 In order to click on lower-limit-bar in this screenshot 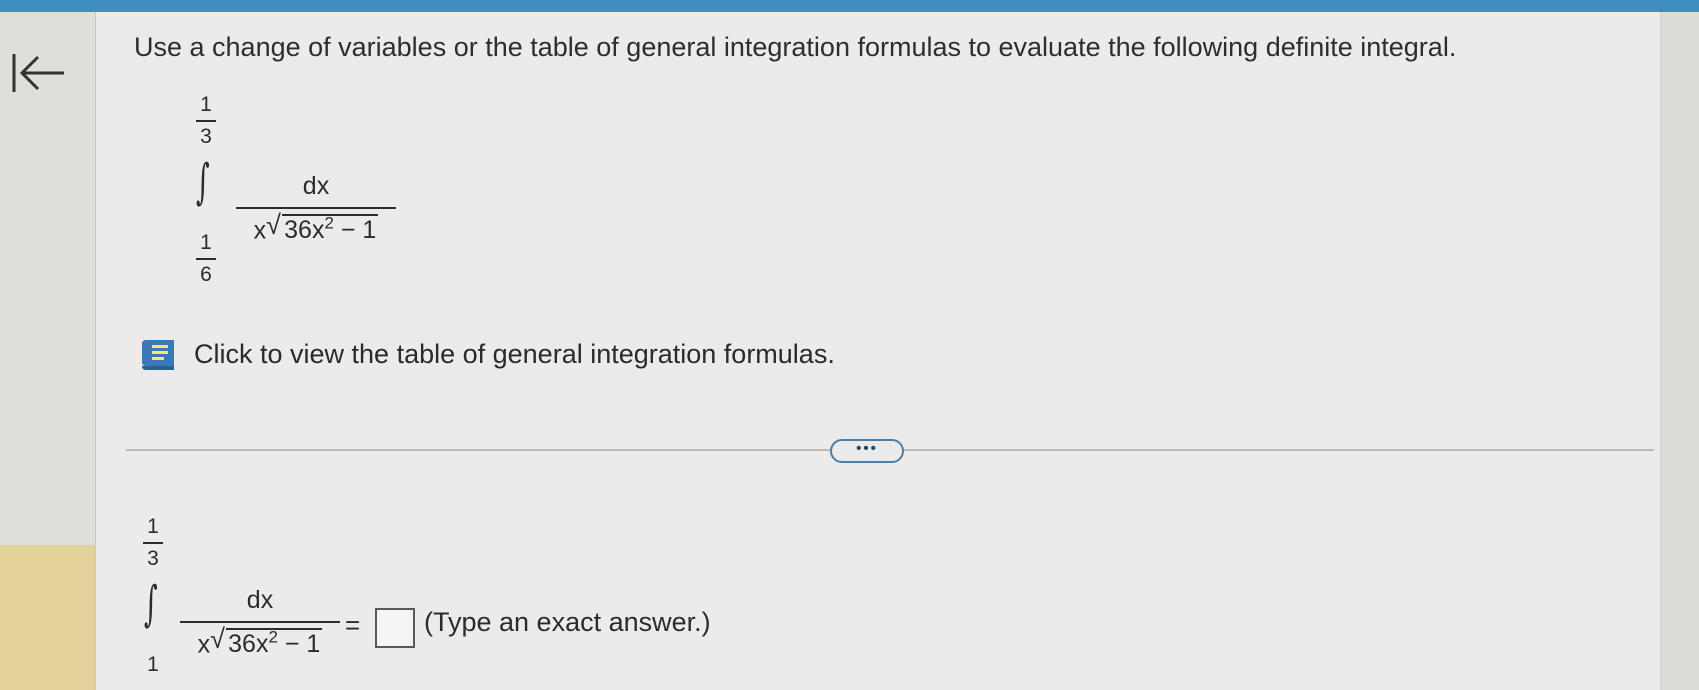, I will do `click(206, 259)`.